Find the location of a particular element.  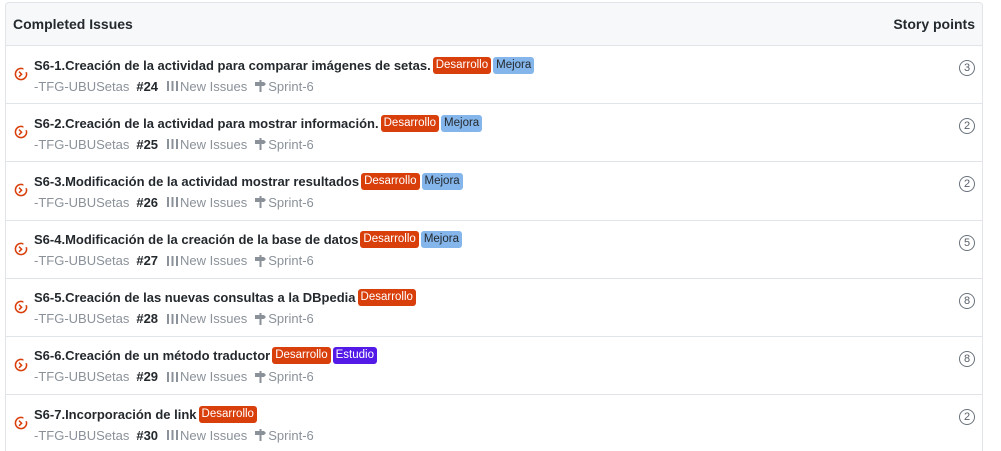

story-points-badge: 3 is located at coordinates (967, 68).